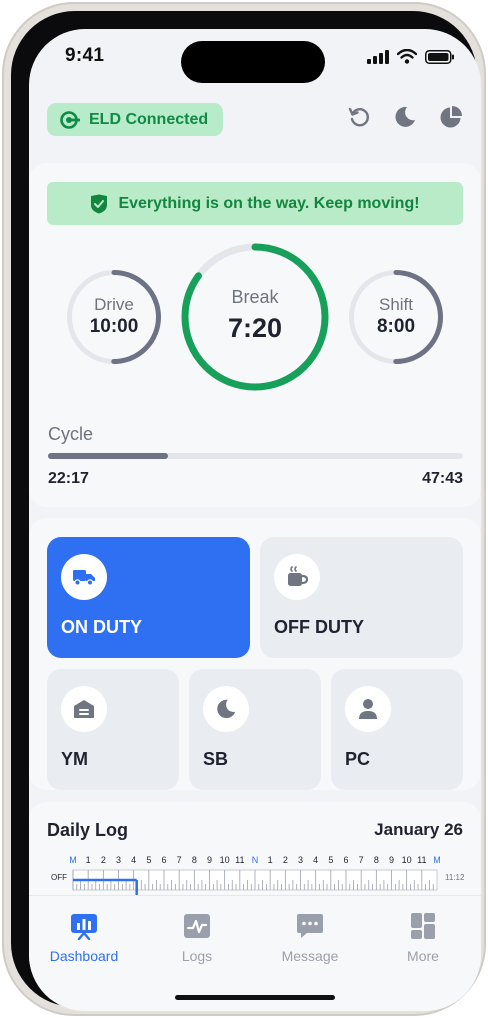 Image resolution: width=488 pixels, height=1018 pixels. I want to click on alert-message: Everything is on the way. Keep moving!, so click(269, 203).